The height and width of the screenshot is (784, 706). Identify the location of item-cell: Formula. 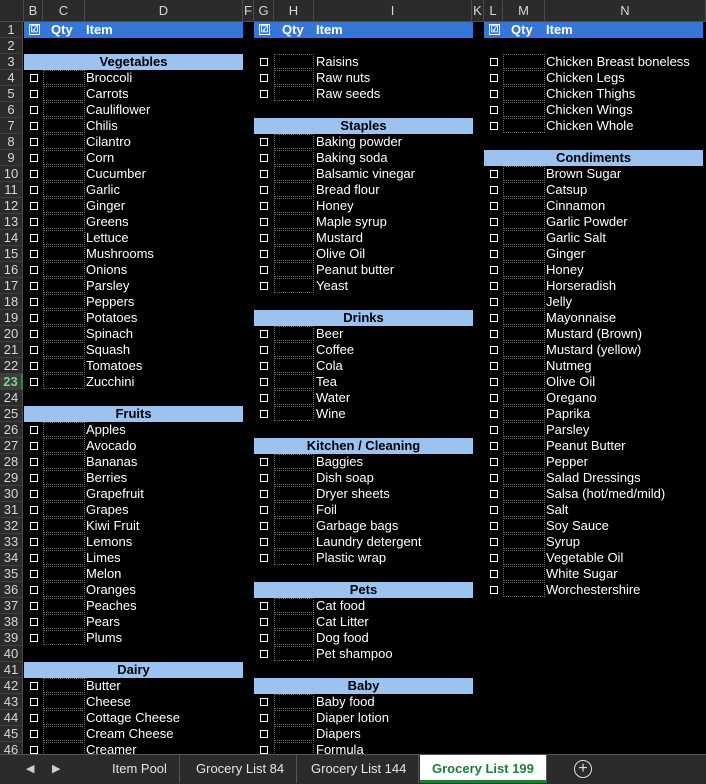
(340, 748).